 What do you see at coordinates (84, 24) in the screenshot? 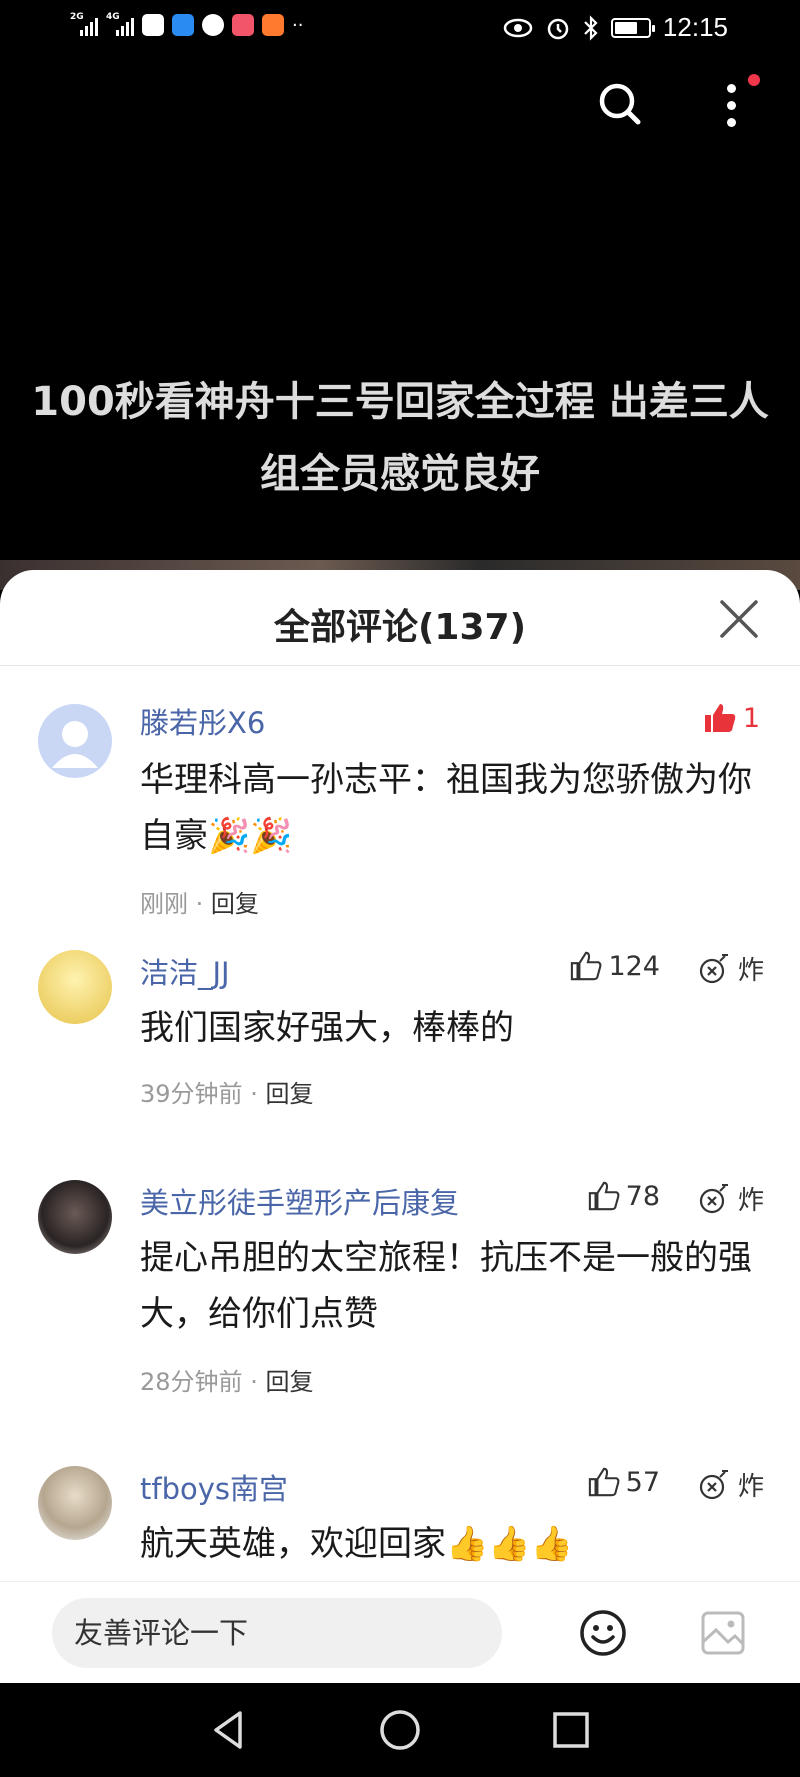
I see `signal-strength-icon: 2G` at bounding box center [84, 24].